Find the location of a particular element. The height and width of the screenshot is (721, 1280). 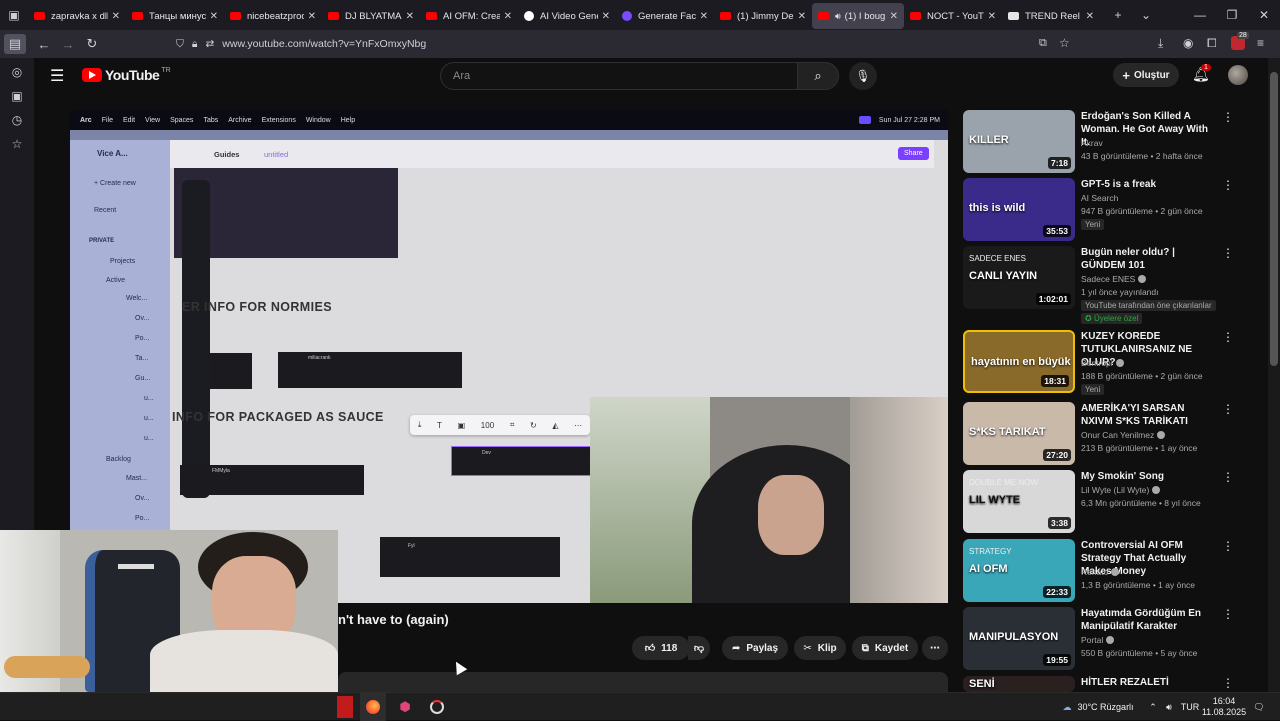

forward-button: → is located at coordinates (68, 44).